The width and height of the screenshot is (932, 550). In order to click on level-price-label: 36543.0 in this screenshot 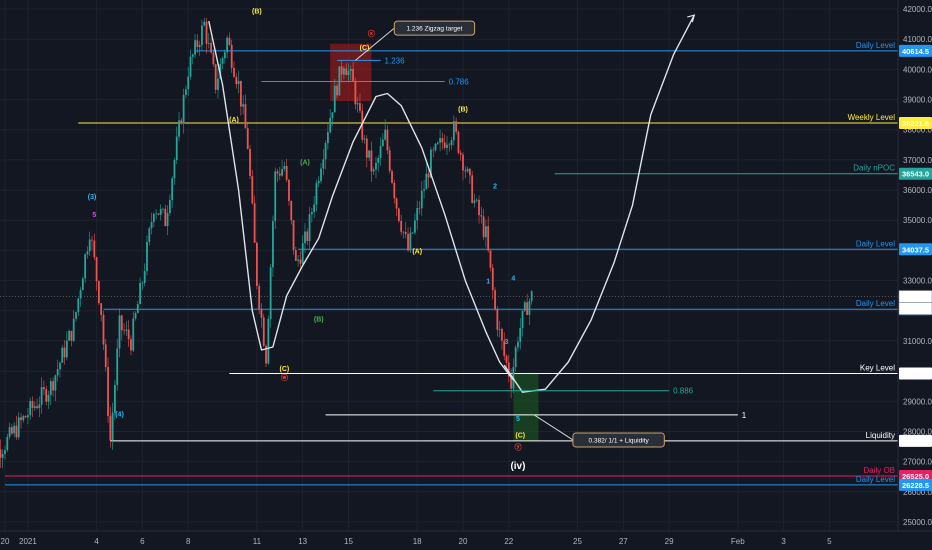, I will do `click(915, 174)`.